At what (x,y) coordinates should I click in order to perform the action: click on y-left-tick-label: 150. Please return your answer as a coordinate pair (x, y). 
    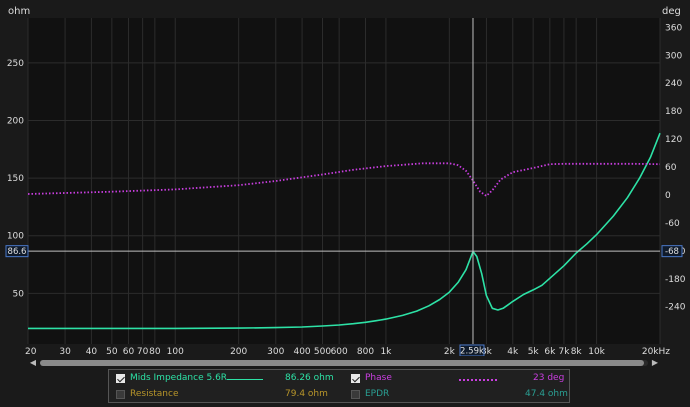
    Looking at the image, I should click on (15, 179).